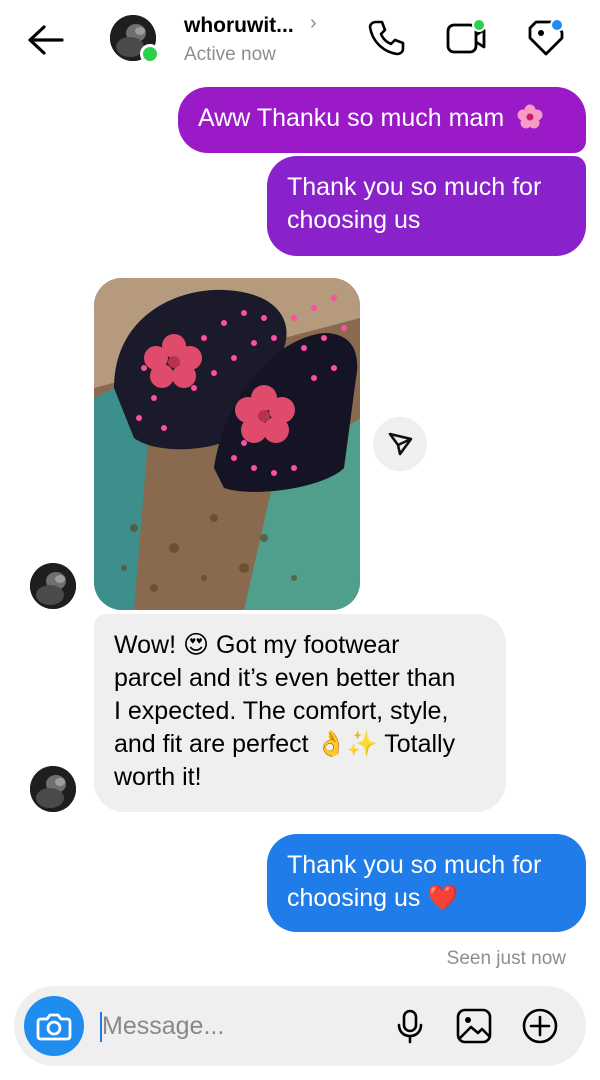 This screenshot has height=1080, width=600. What do you see at coordinates (426, 883) in the screenshot?
I see `sent-message: Thank you so much for choosing us ❤️` at bounding box center [426, 883].